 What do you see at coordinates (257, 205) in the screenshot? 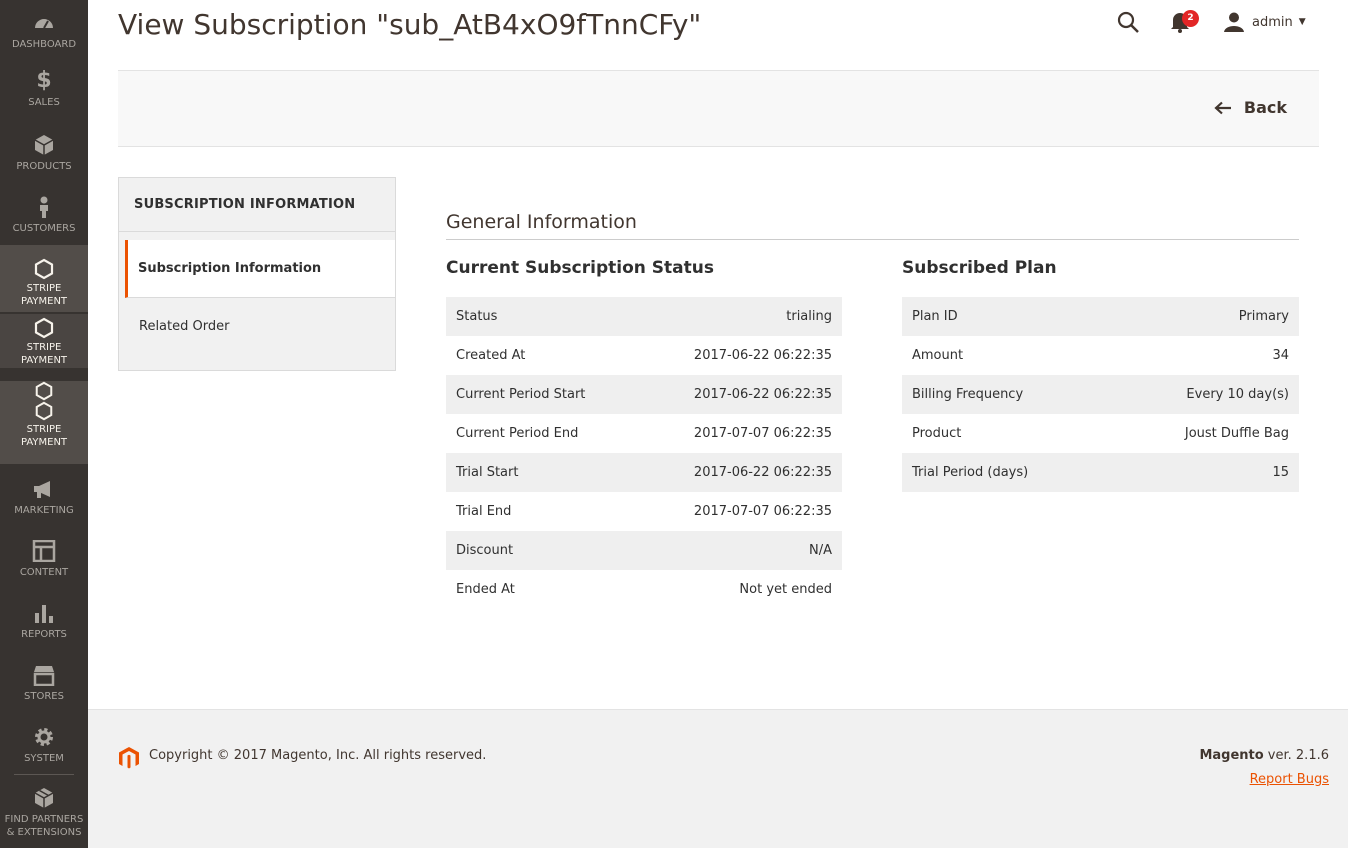
I see `tabs-title: SUBSCRIPTION INFORMATION` at bounding box center [257, 205].